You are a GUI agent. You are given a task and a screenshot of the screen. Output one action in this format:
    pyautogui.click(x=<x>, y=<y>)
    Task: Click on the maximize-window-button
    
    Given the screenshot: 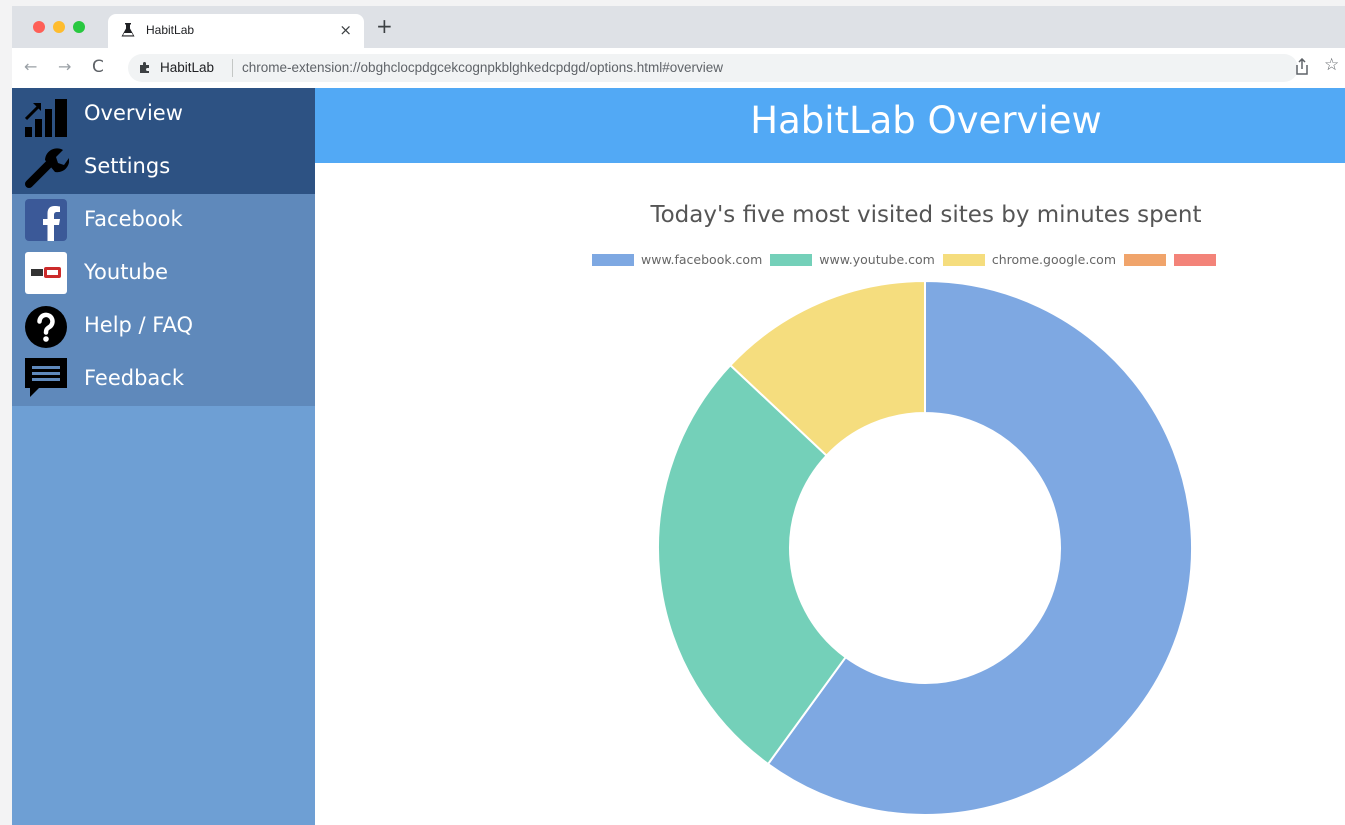 What is the action you would take?
    pyautogui.click(x=79, y=27)
    